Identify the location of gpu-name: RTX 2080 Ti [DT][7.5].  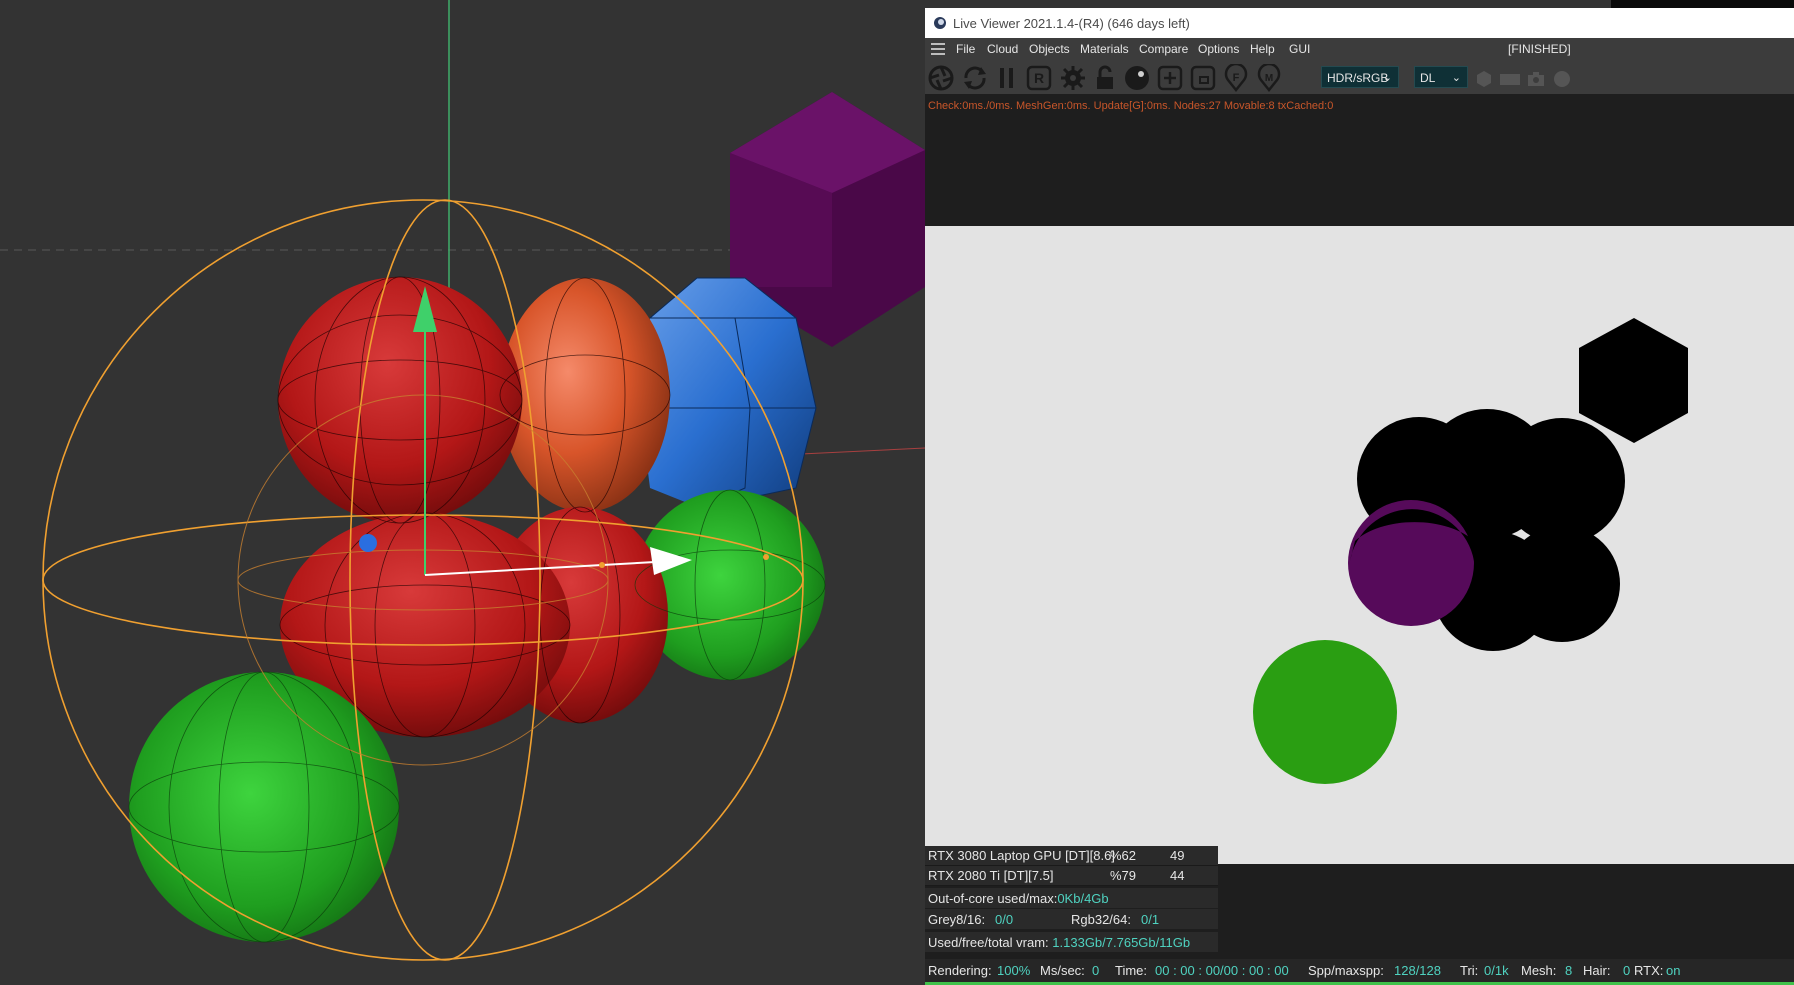
(991, 875).